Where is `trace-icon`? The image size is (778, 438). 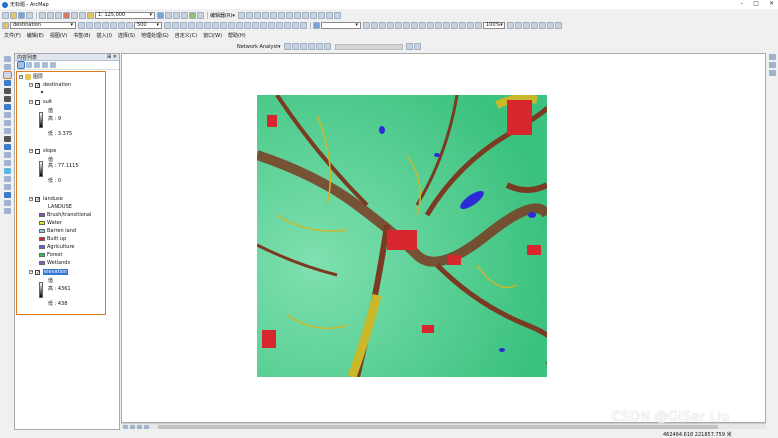 trace-icon is located at coordinates (265, 15).